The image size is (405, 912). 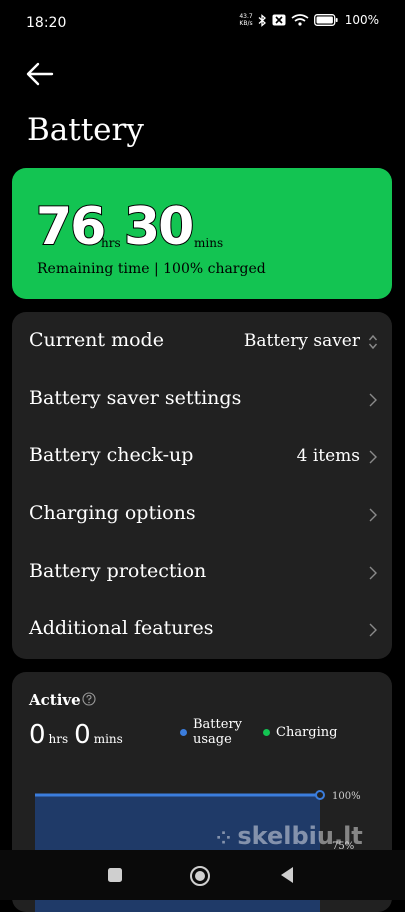 What do you see at coordinates (118, 571) in the screenshot?
I see `menu-item-label: Battery protection` at bounding box center [118, 571].